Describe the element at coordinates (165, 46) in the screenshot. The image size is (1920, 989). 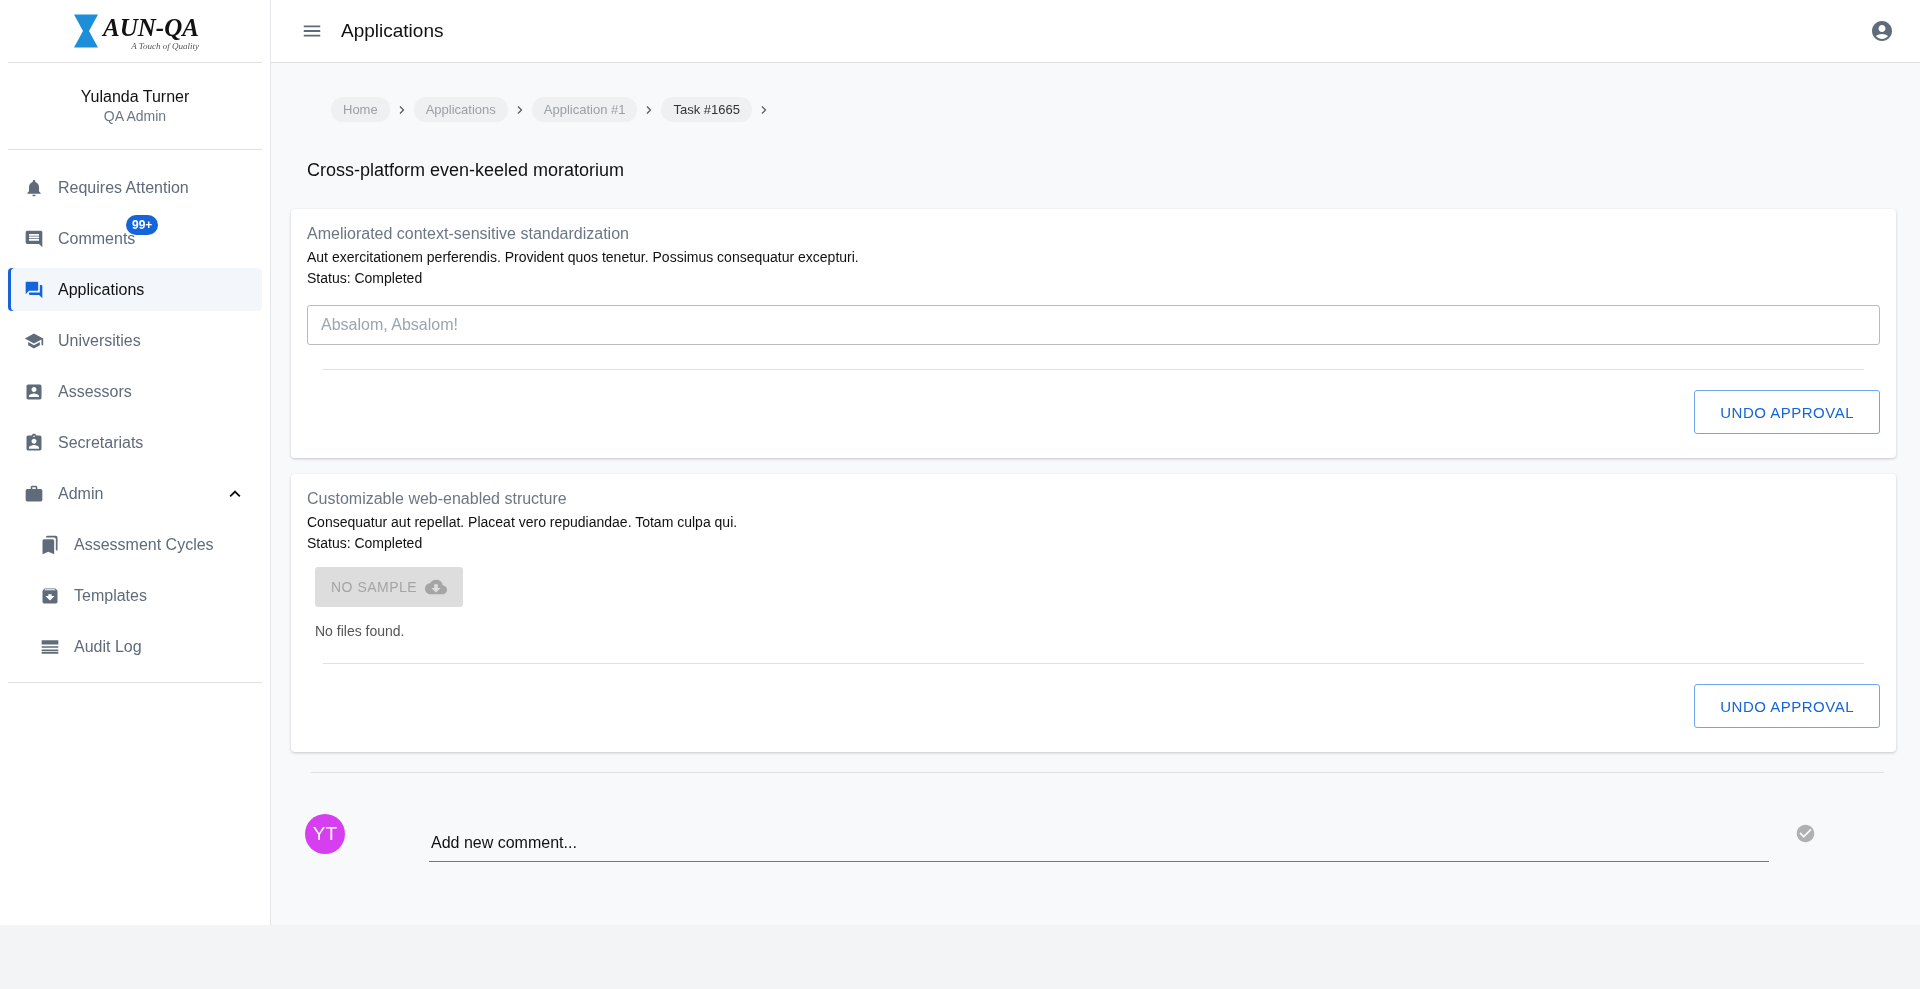
I see `logo-tagline: A Touch of Quality` at that location.